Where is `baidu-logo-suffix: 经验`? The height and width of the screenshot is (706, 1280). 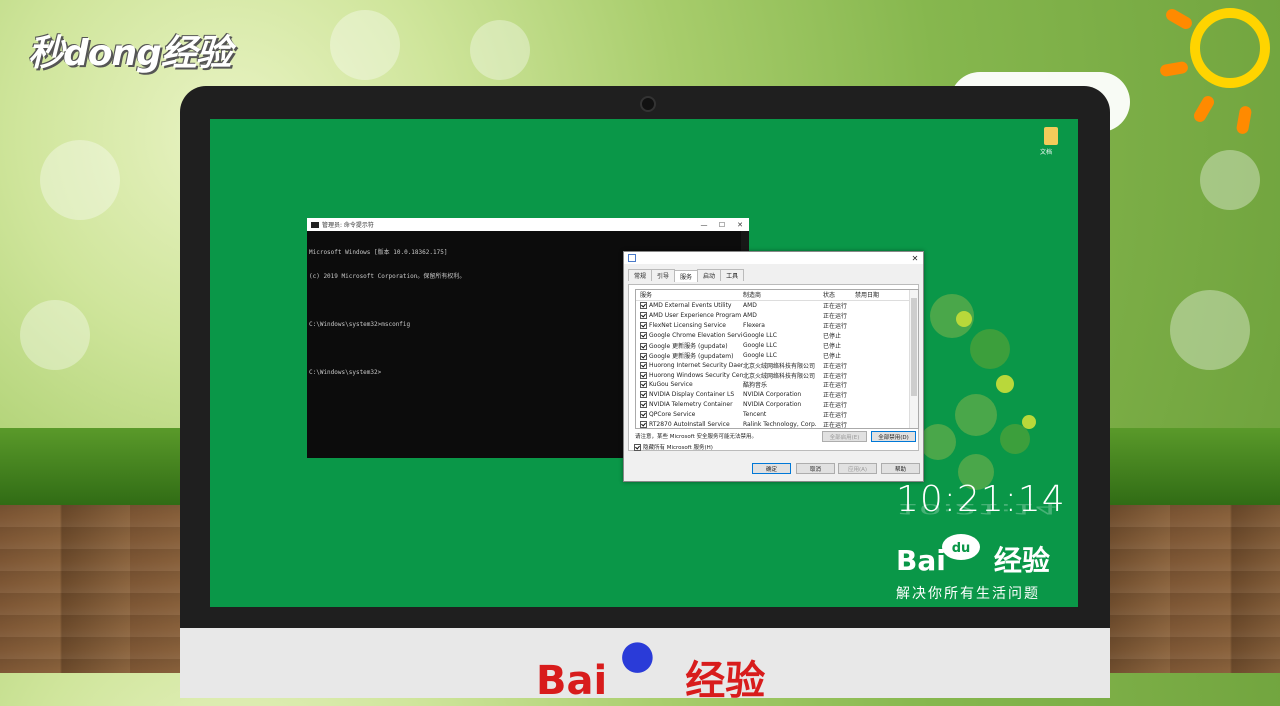
baidu-logo-suffix: 经验 is located at coordinates (1021, 560).